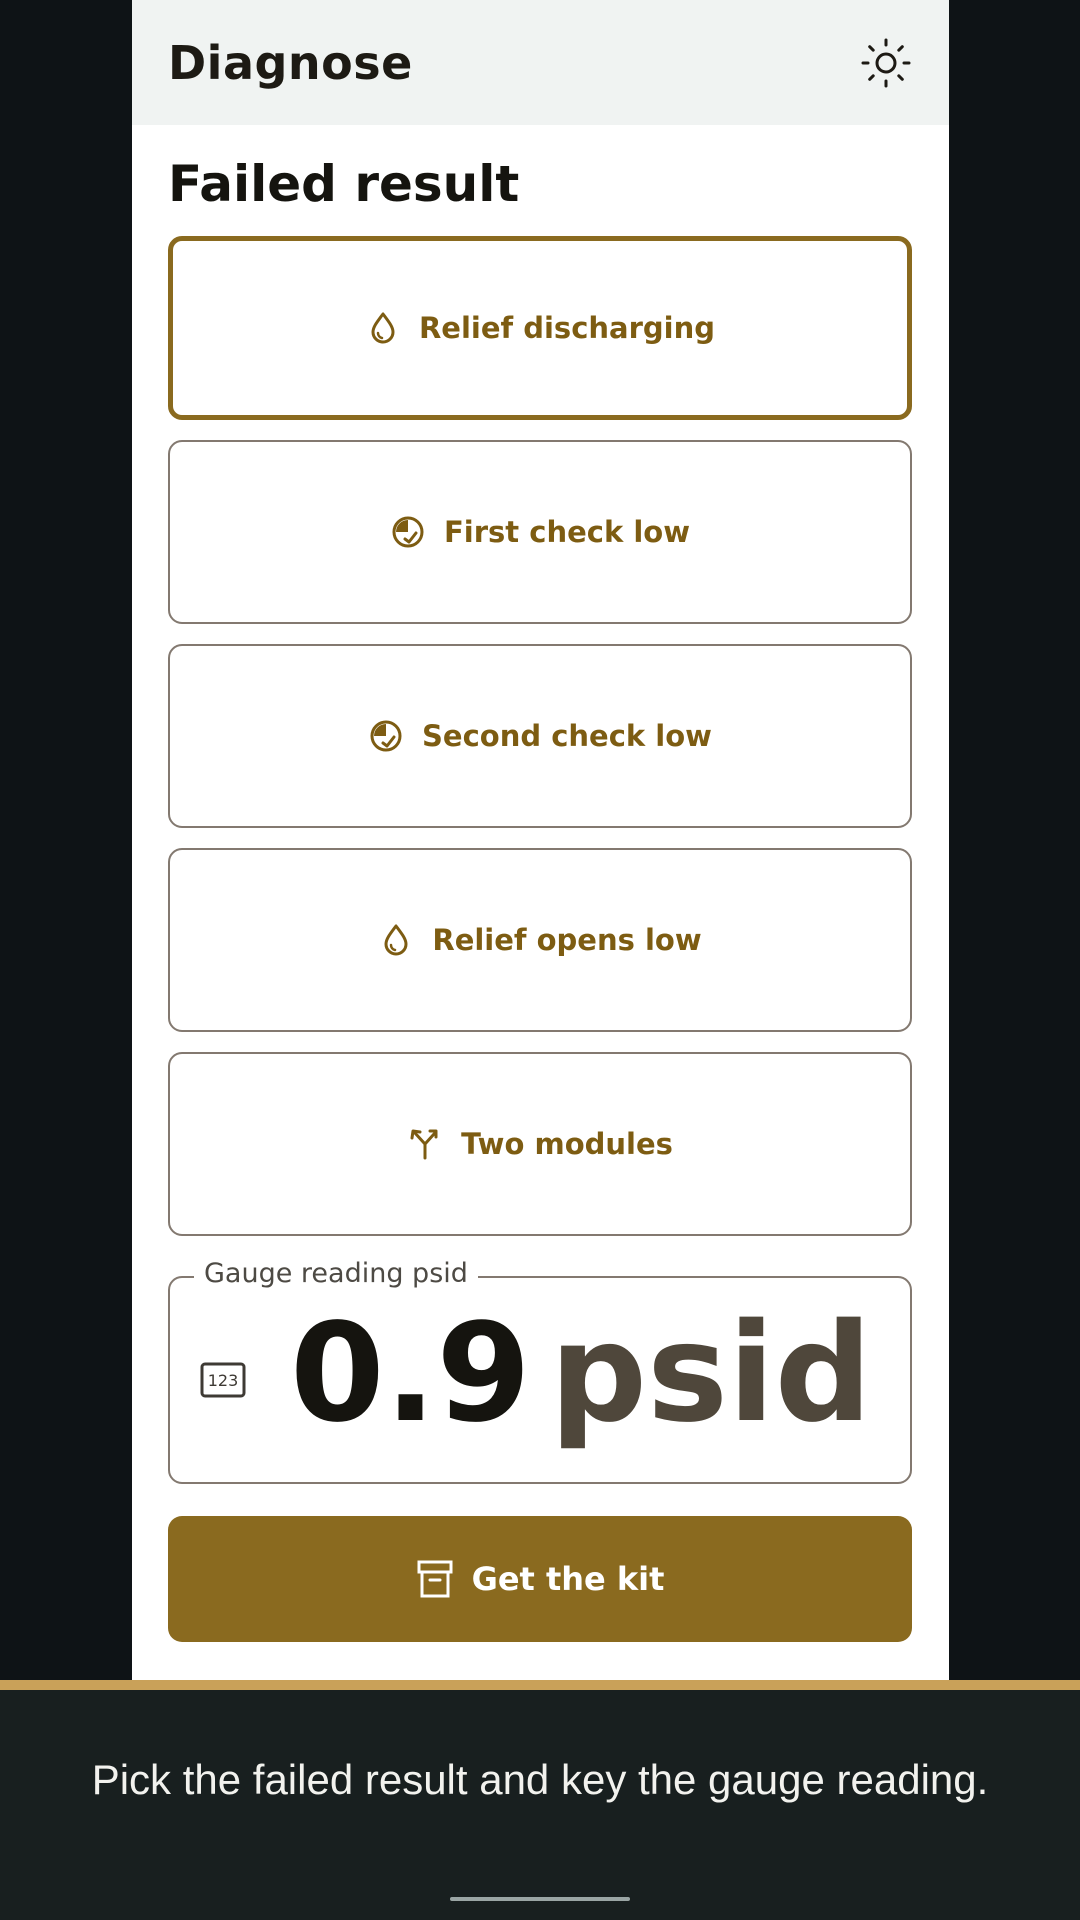 This screenshot has height=1920, width=1080. I want to click on archive-box-icon, so click(435, 1579).